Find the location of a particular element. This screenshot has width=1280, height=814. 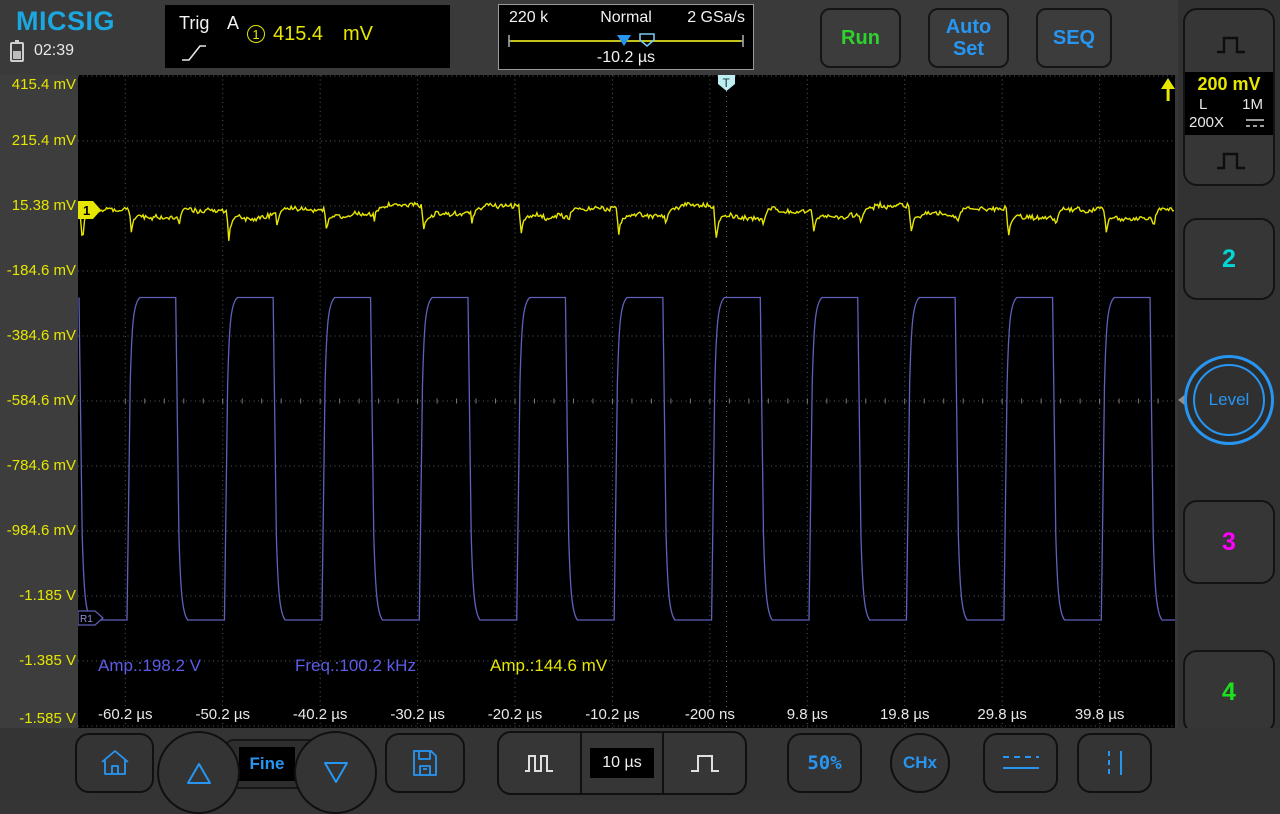

voltage-tick-label: -984.6 mV is located at coordinates (41, 530).